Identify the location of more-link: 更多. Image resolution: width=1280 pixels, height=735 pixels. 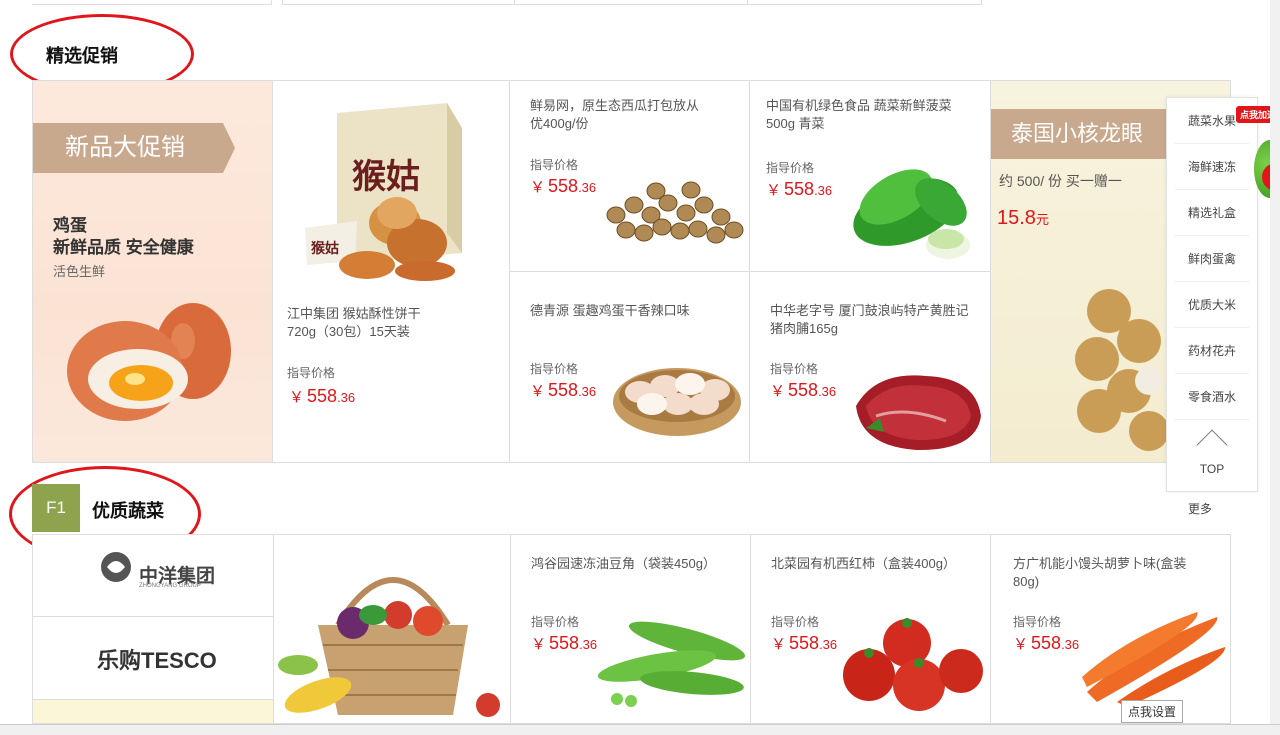
(1200, 508).